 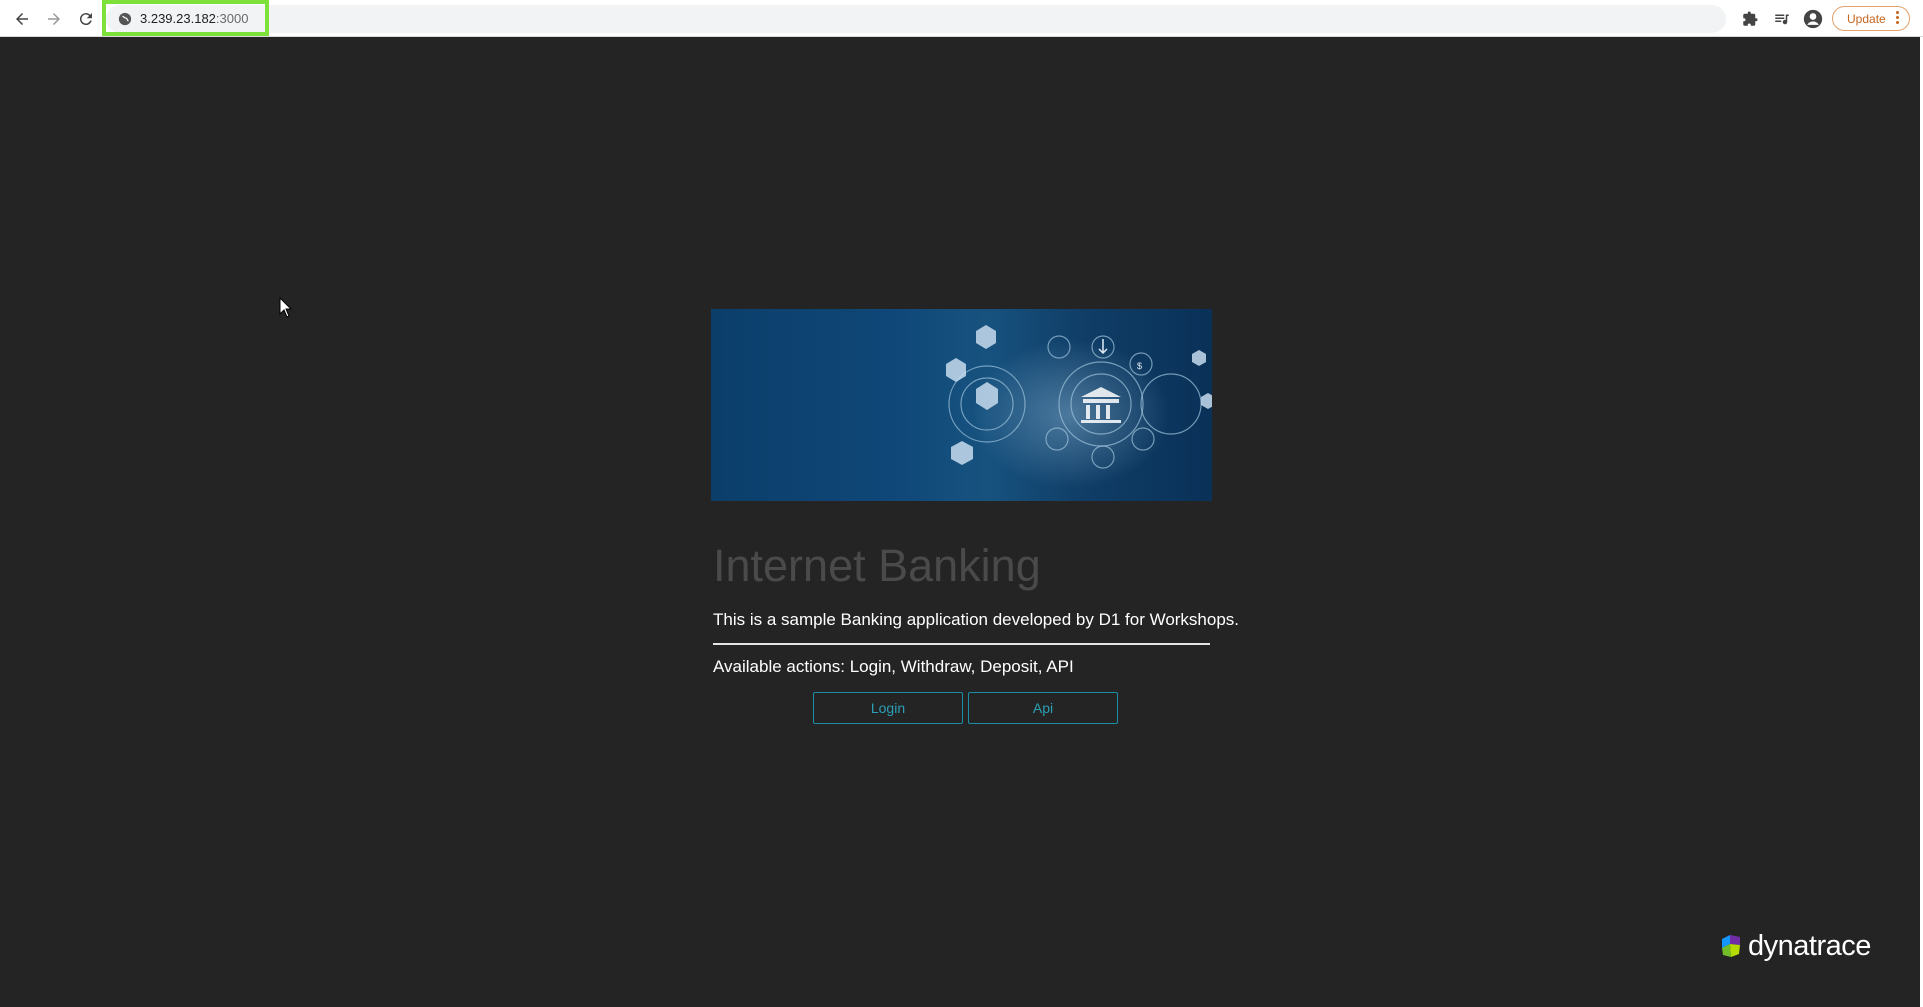 I want to click on forward-button, so click(x=54, y=19).